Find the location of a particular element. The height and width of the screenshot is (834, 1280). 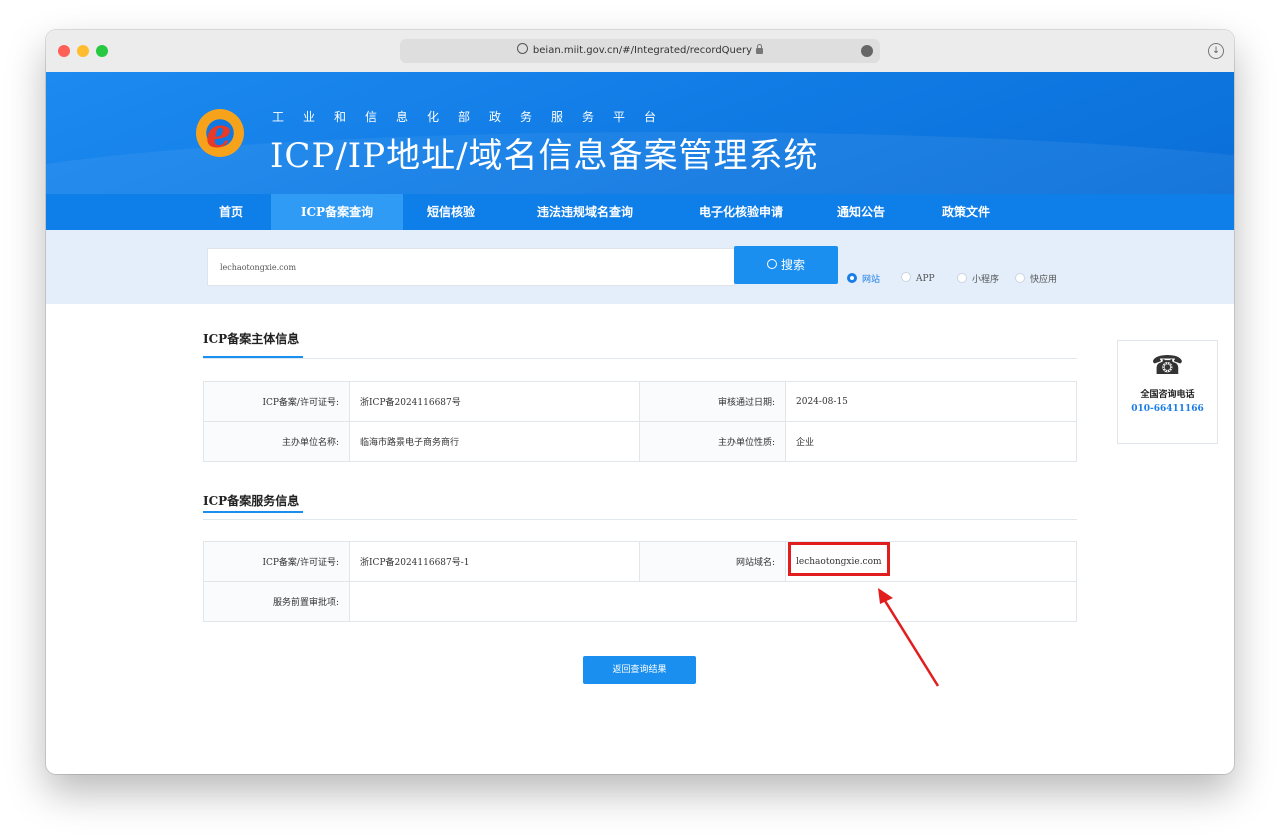

hotline-card: ☎ 全国咨询电话 010-66411166 is located at coordinates (1167, 392).